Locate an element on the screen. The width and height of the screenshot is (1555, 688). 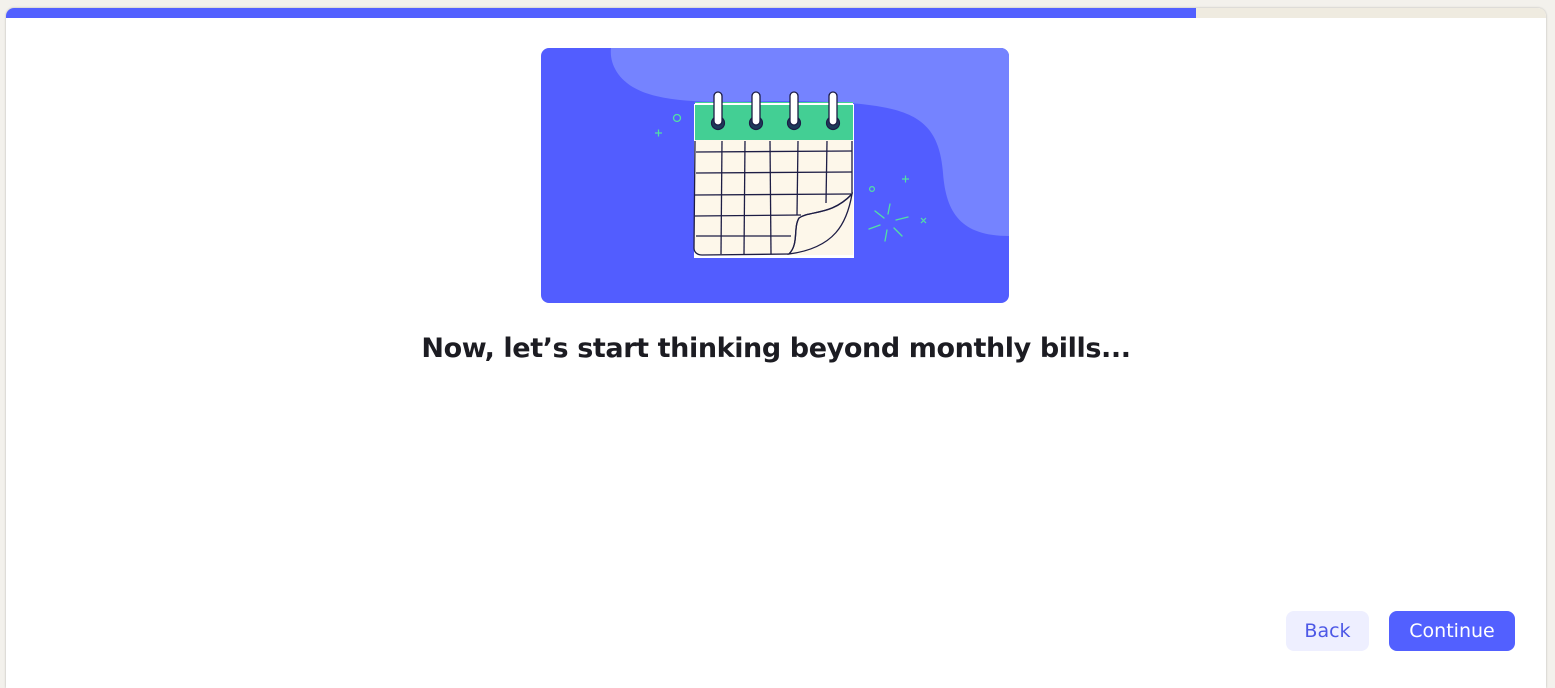
progress-bar is located at coordinates (776, 13).